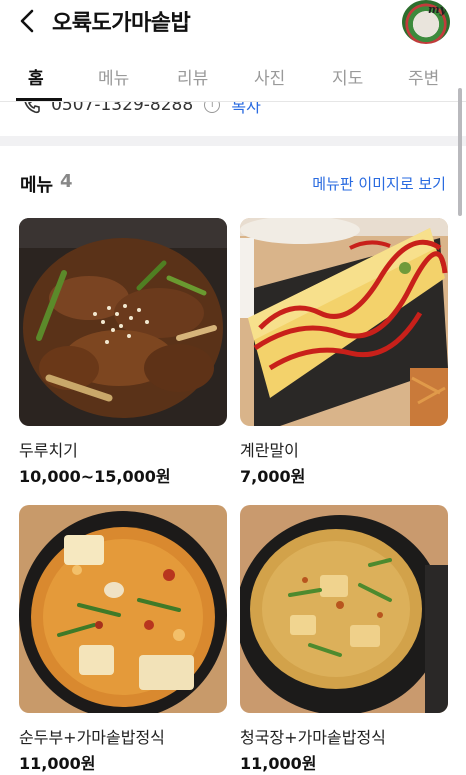 This screenshot has width=466, height=775. I want to click on menu-section-header: 메뉴 4 메뉴판 이미지로 보기, so click(233, 176).